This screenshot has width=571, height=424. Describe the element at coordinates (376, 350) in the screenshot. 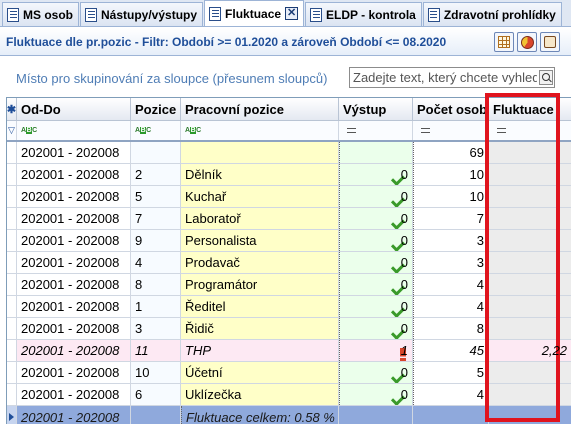

I see `cell-vystup: 1` at that location.